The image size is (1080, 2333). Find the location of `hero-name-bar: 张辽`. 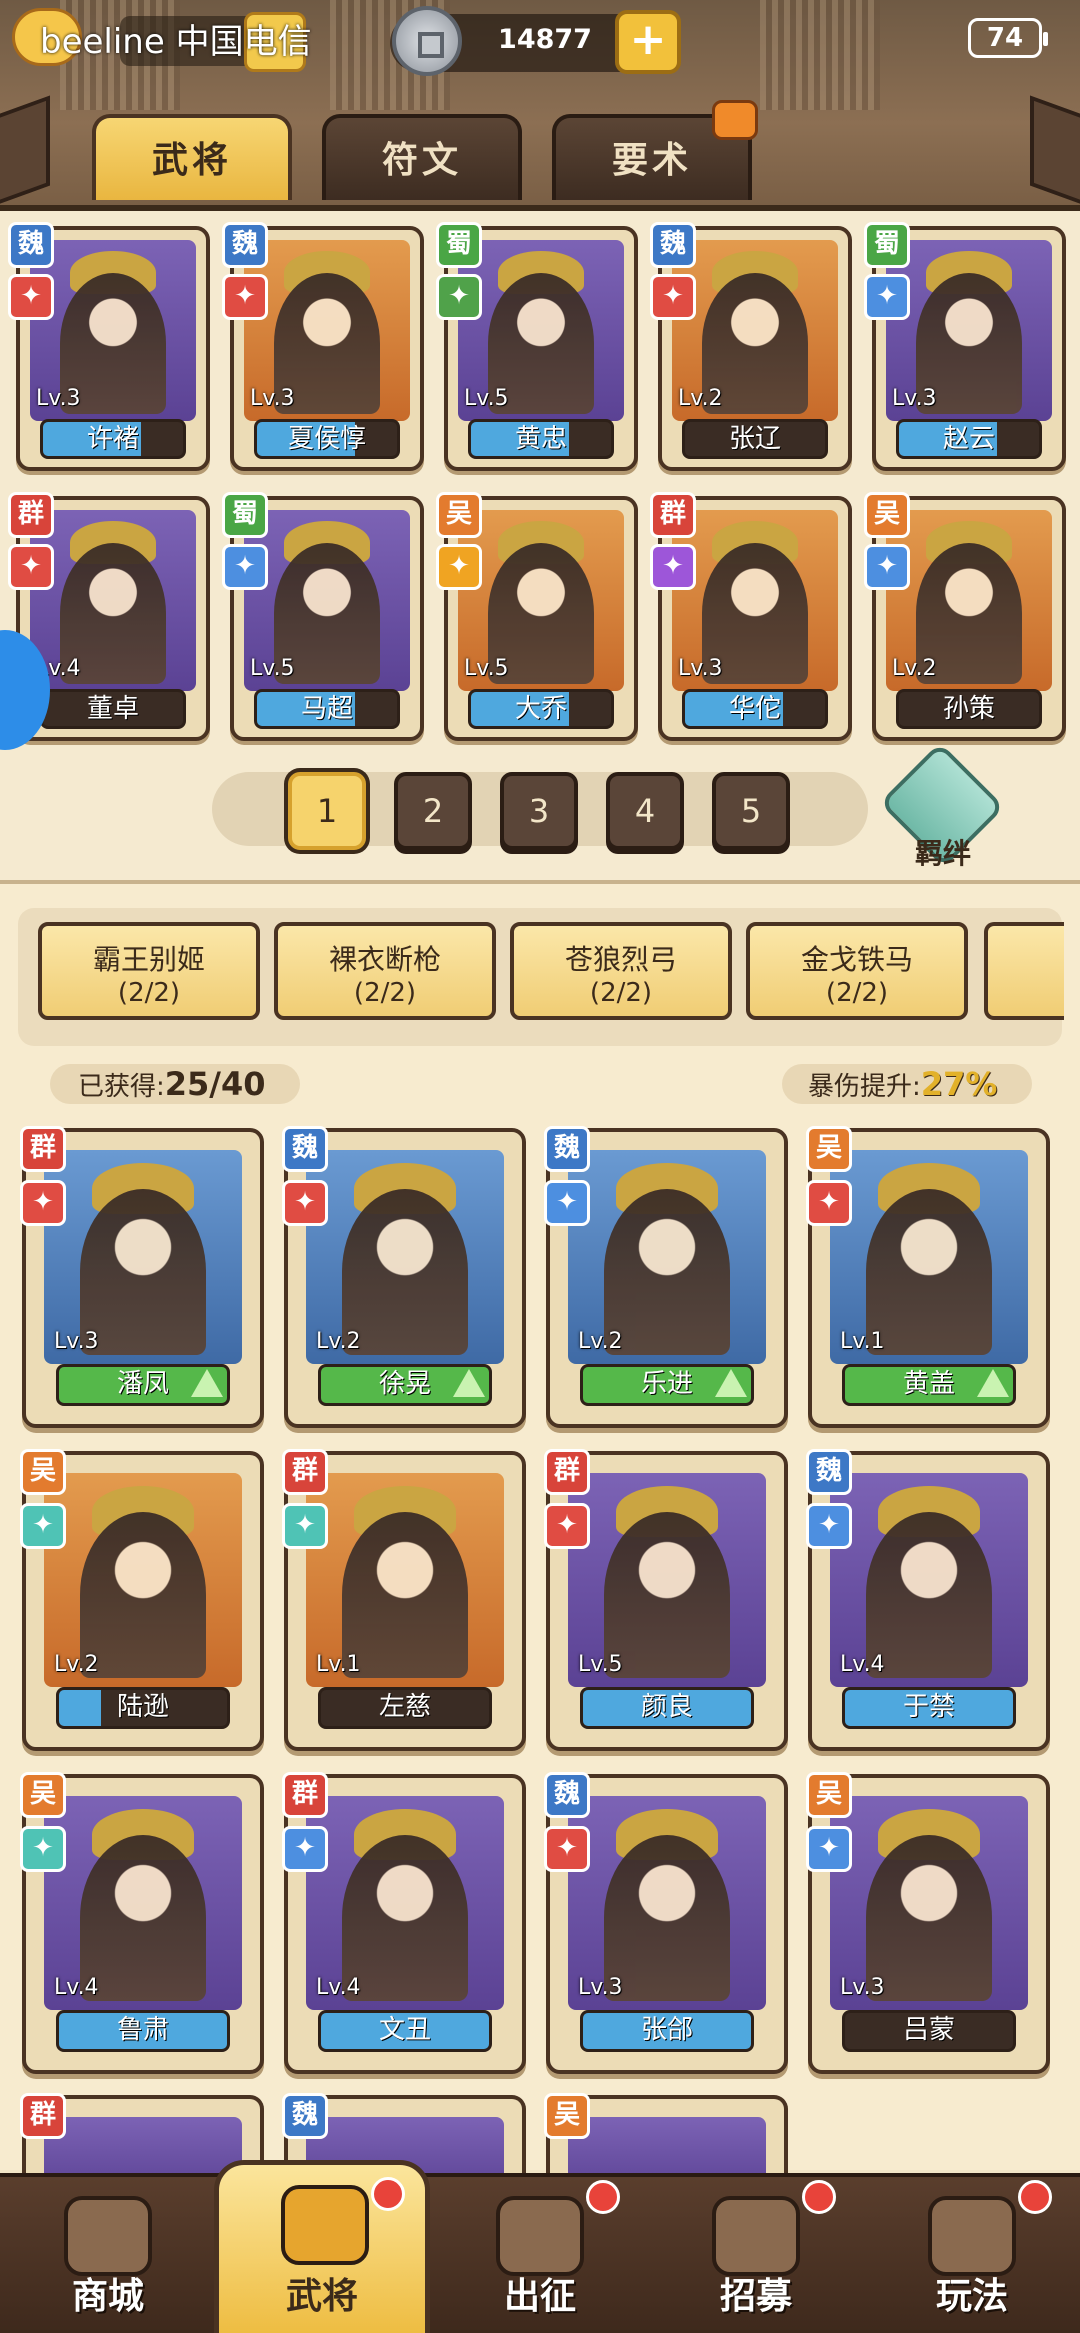

hero-name-bar: 张辽 is located at coordinates (755, 439).